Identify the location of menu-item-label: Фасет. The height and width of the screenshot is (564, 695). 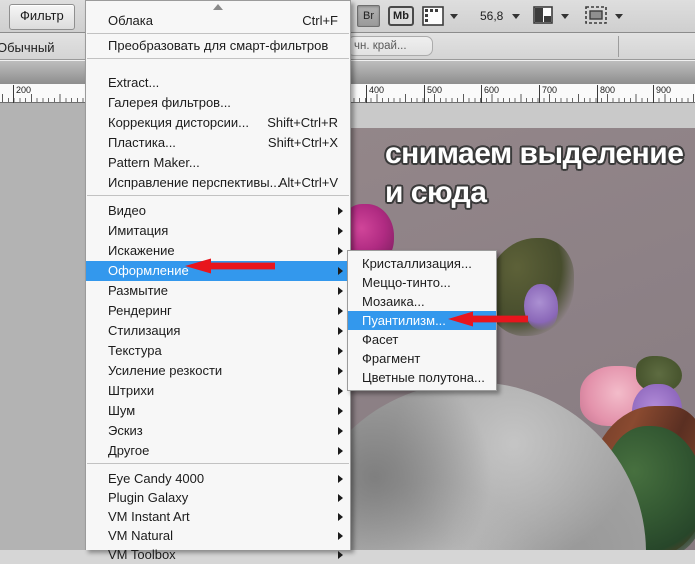
(380, 339).